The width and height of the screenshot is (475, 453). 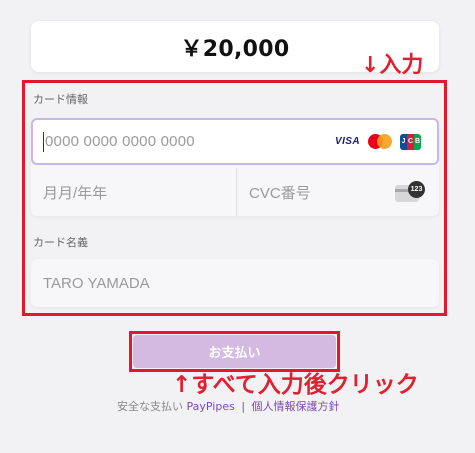 What do you see at coordinates (392, 65) in the screenshot?
I see `input-hint-annotation: ↓入力` at bounding box center [392, 65].